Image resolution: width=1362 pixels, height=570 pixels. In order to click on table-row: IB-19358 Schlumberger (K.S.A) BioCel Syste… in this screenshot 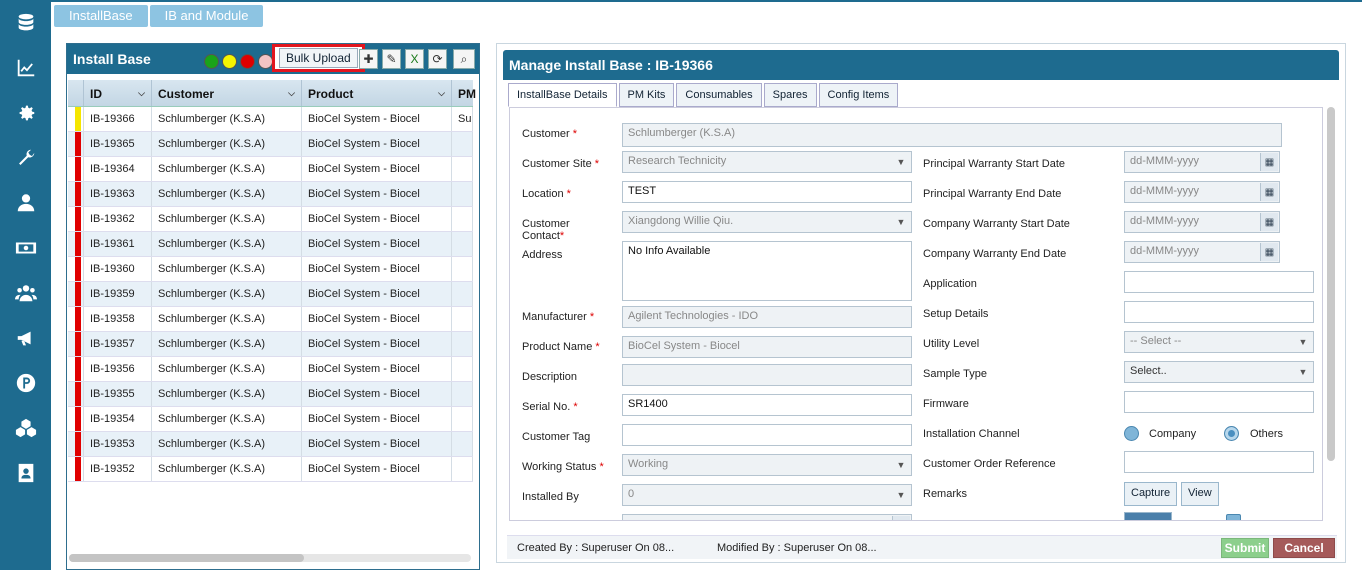, I will do `click(270, 319)`.